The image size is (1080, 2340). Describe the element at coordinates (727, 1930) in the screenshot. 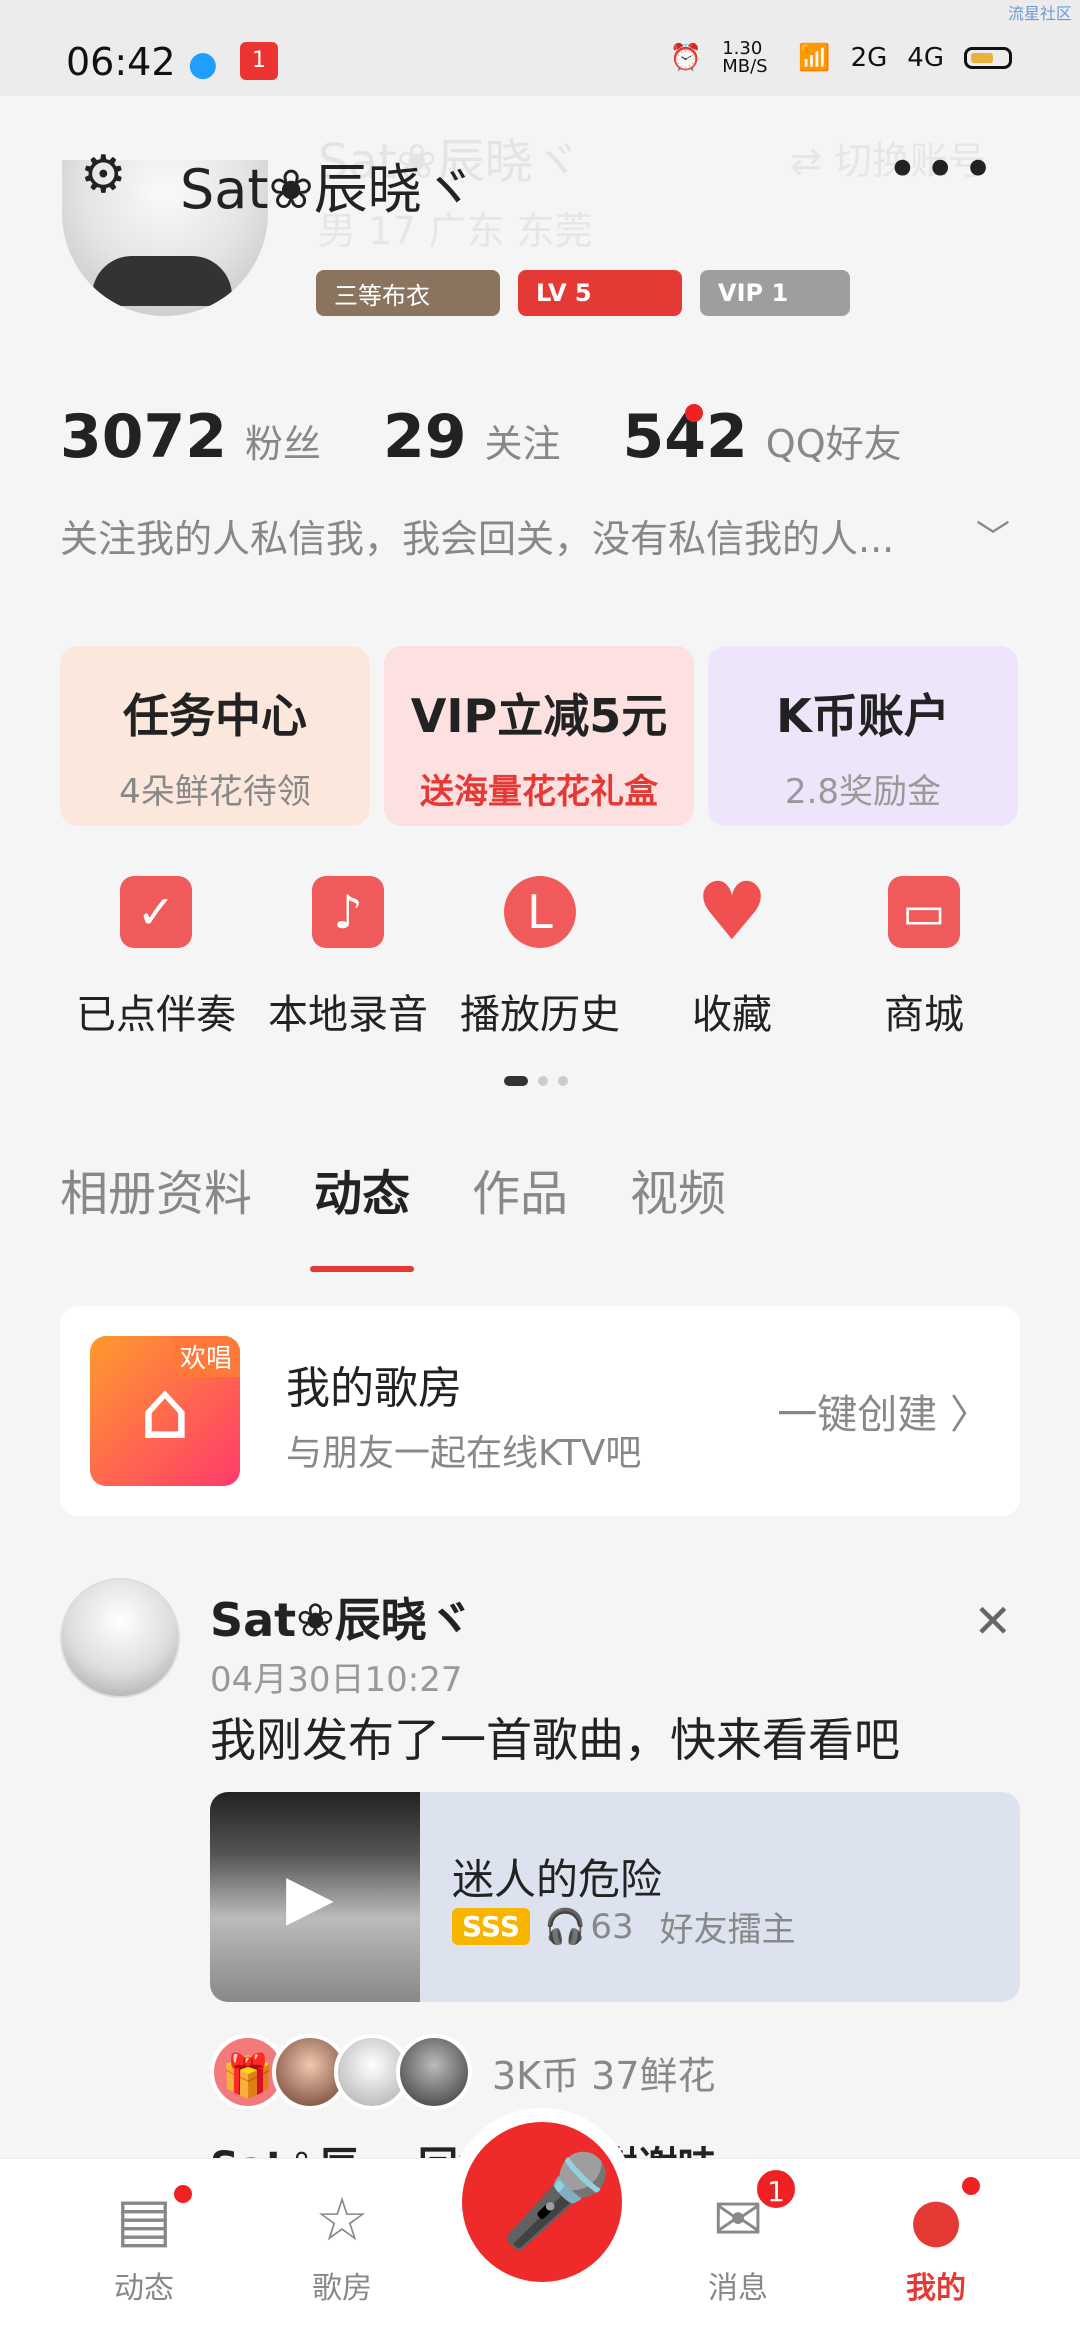

I see `song-tag: 好友擂主` at that location.